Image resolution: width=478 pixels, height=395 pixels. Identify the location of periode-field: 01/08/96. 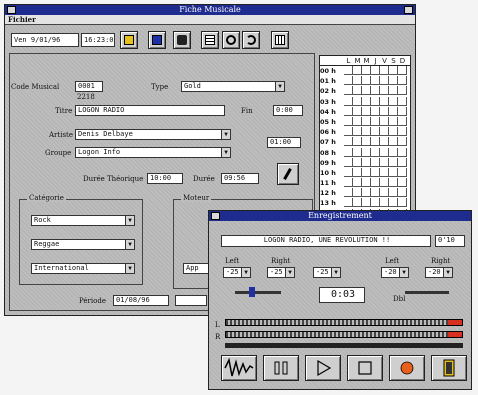
(141, 300).